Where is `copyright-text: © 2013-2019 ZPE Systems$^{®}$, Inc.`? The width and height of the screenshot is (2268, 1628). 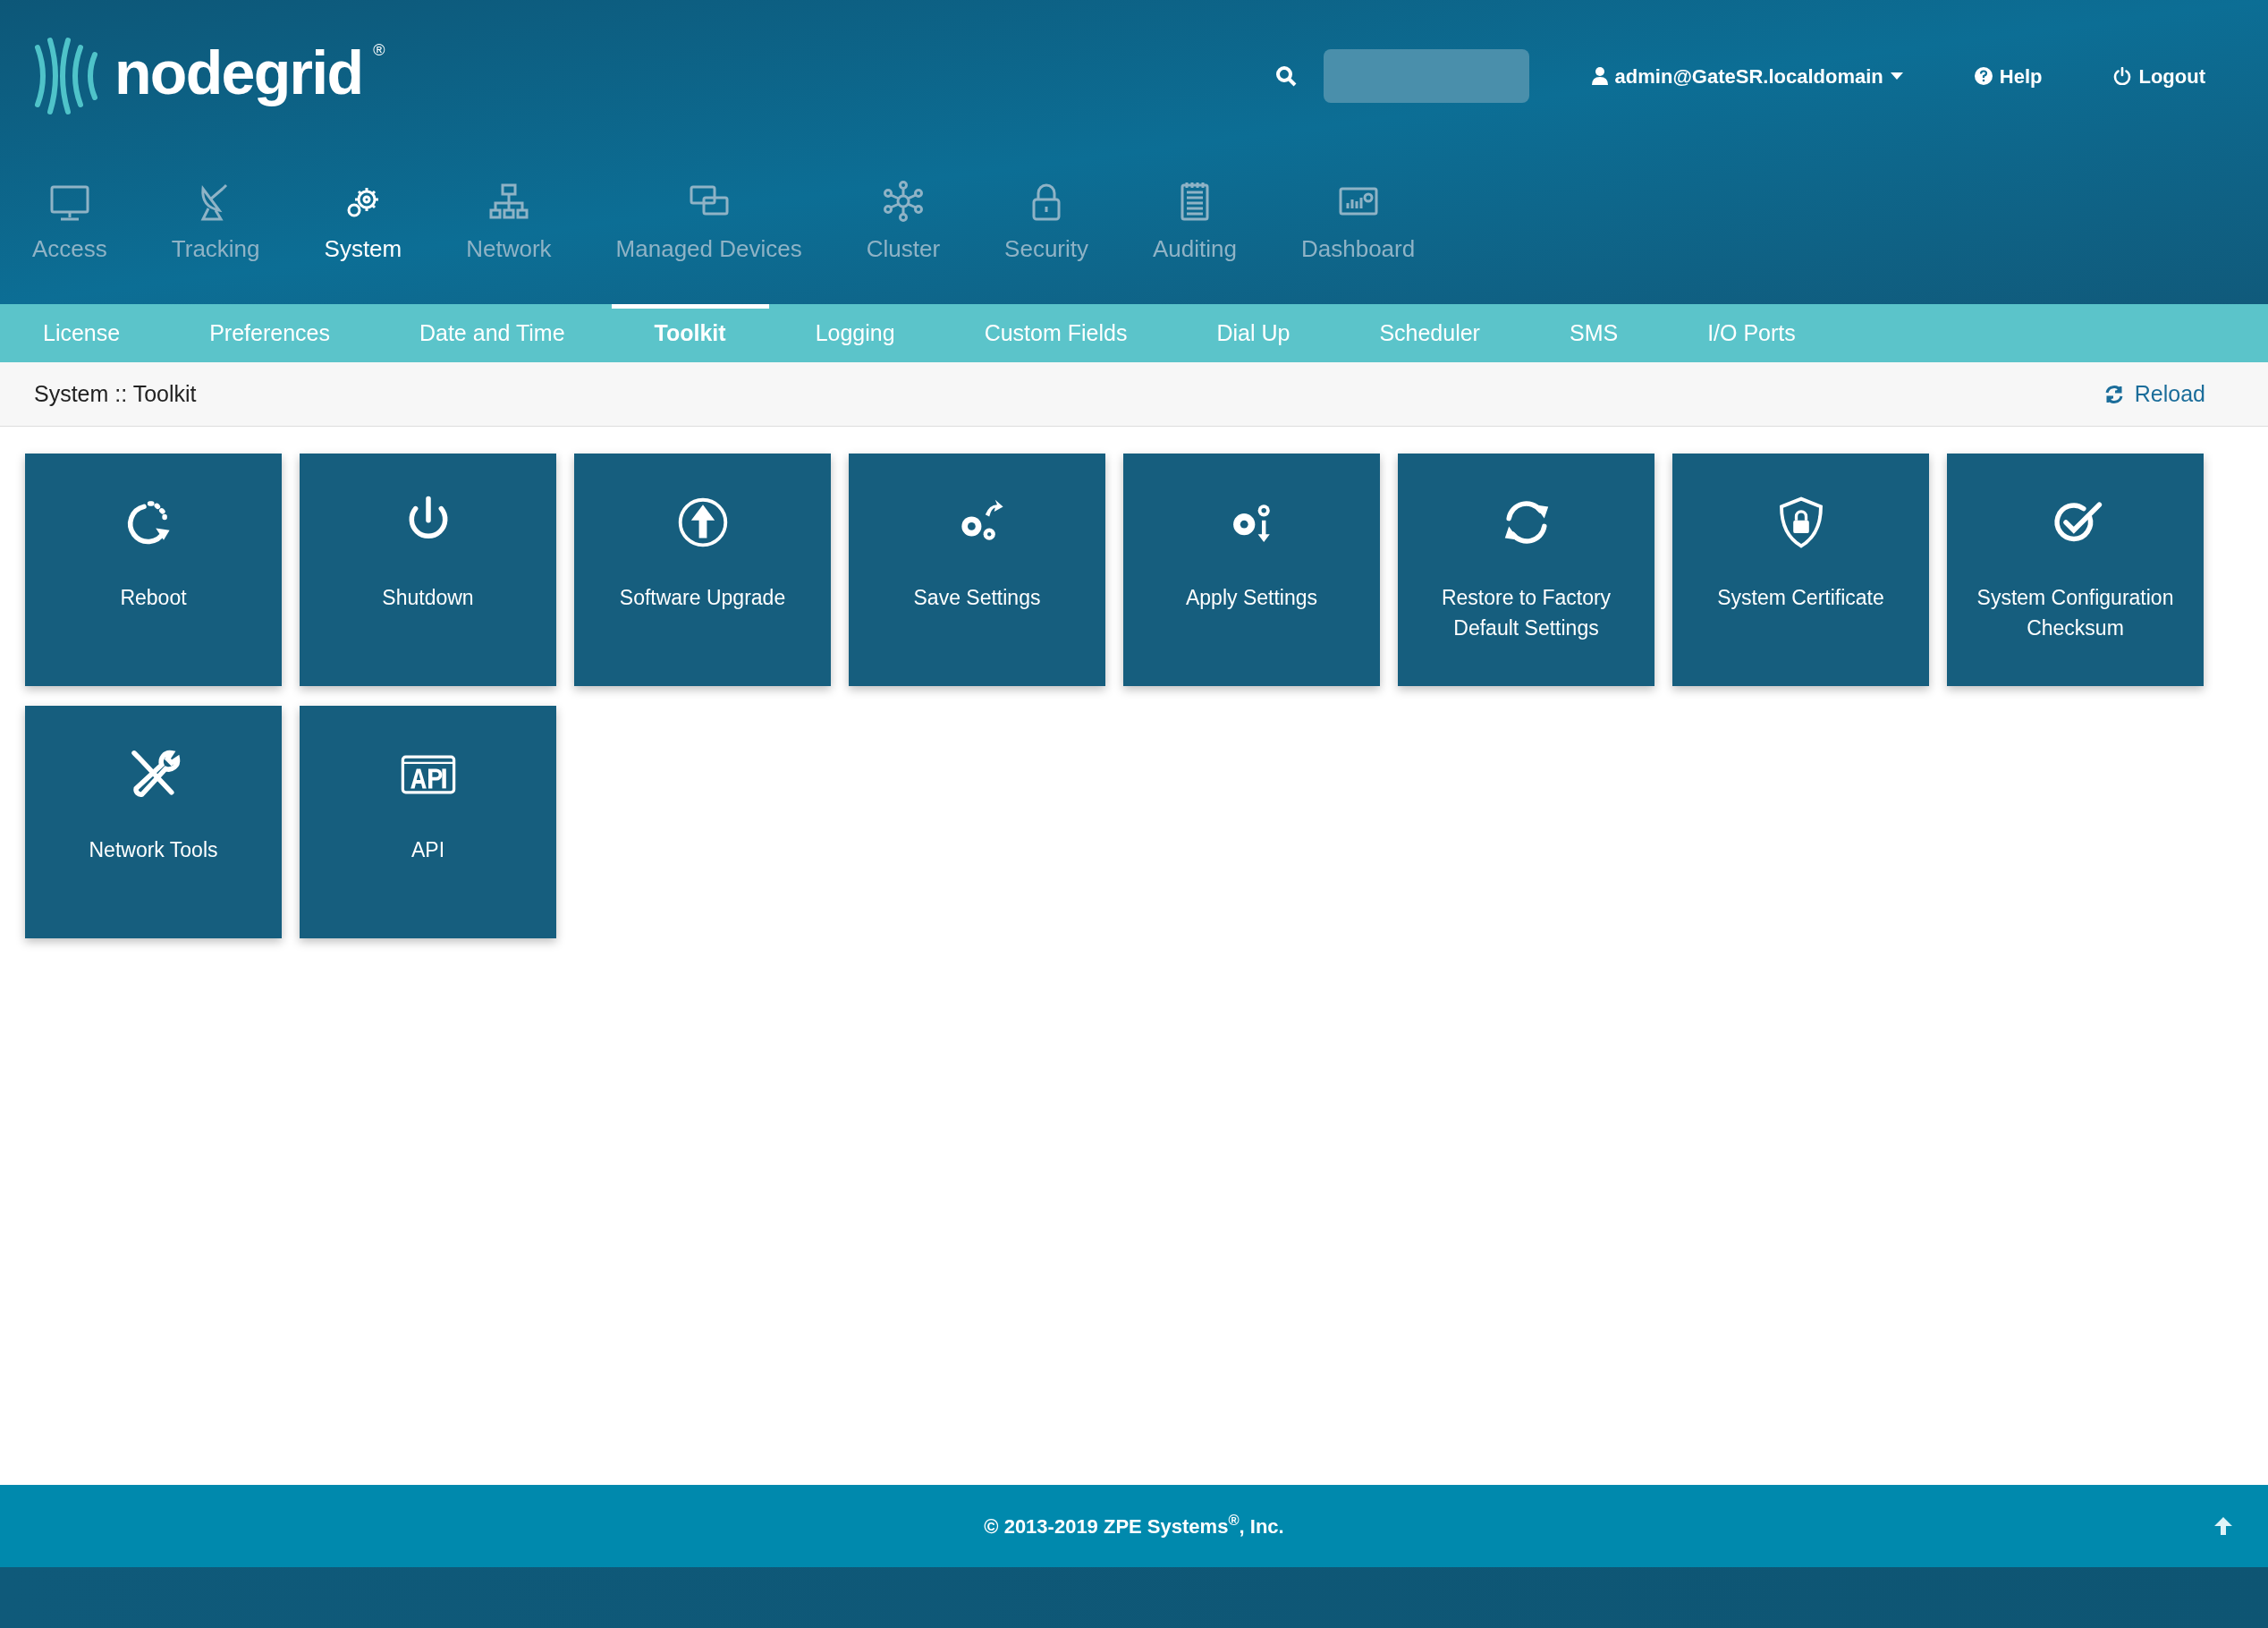
copyright-text: © 2013-2019 ZPE Systems$^{®}$, Inc. is located at coordinates (1134, 1525).